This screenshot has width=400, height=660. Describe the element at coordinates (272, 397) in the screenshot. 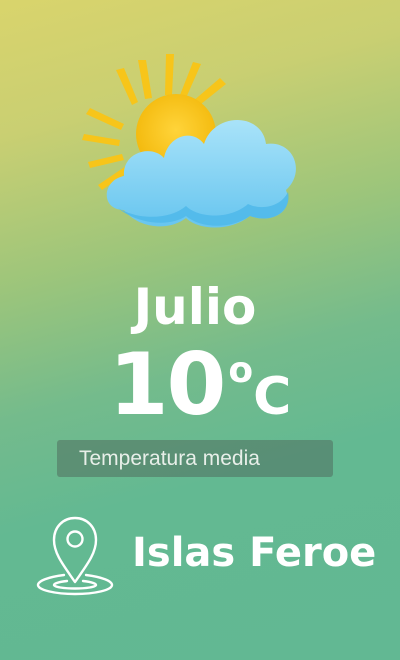

I see `temperature-unit: C` at that location.